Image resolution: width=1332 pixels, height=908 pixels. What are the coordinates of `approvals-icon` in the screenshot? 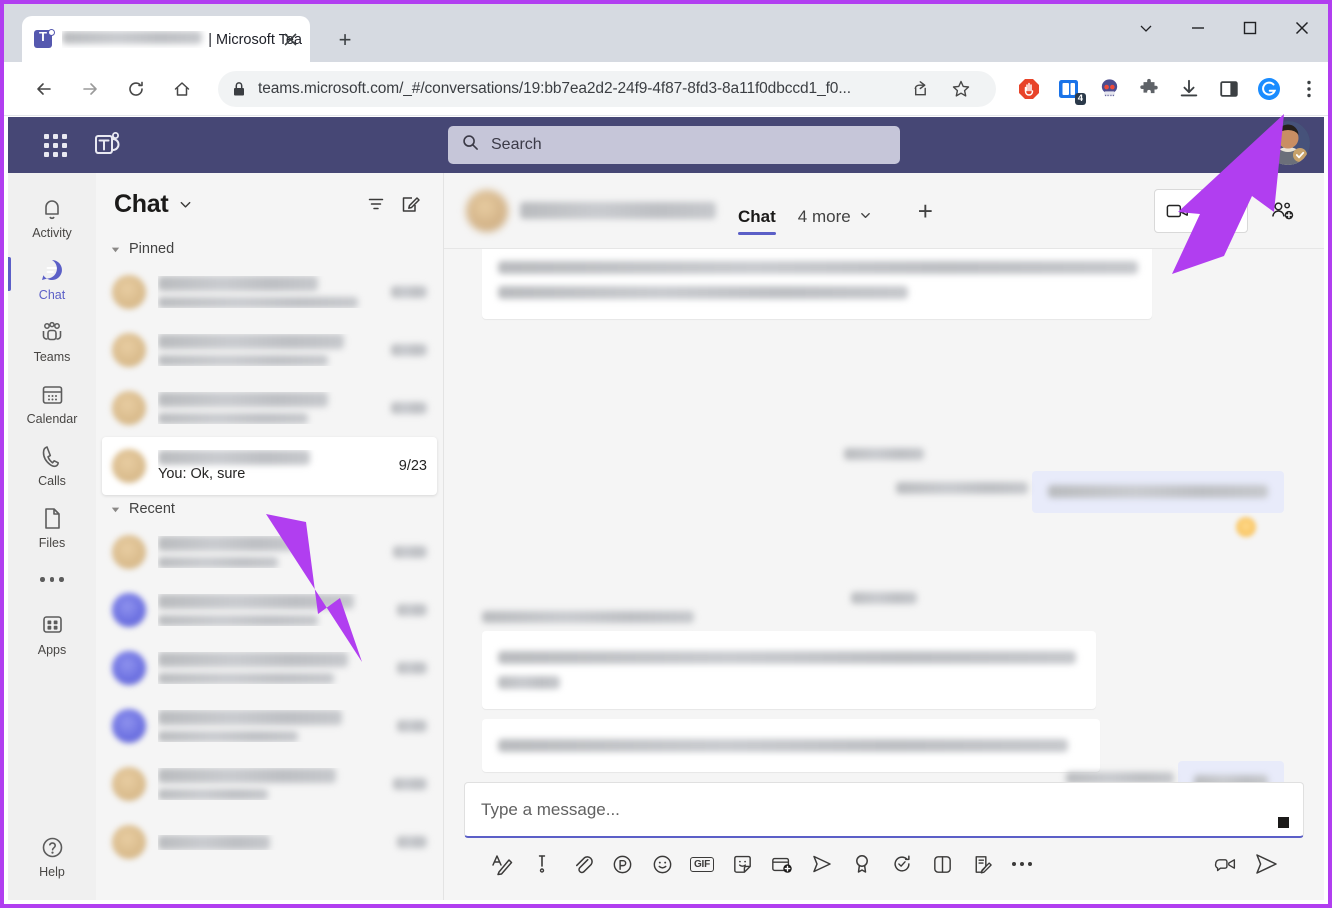 It's located at (902, 864).